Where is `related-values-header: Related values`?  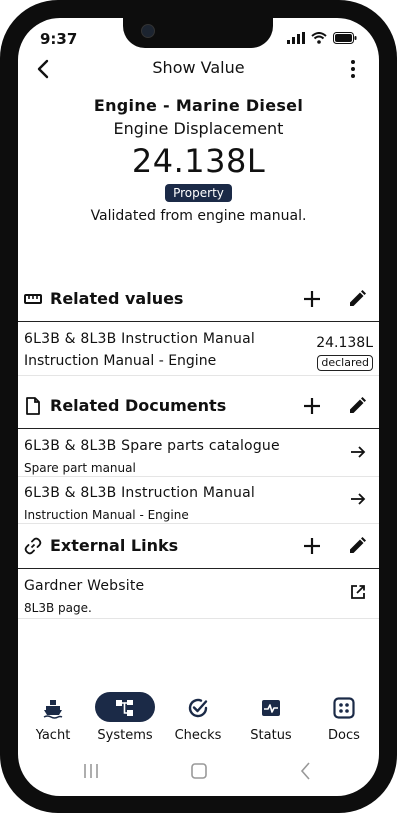
related-values-header: Related values is located at coordinates (198, 299).